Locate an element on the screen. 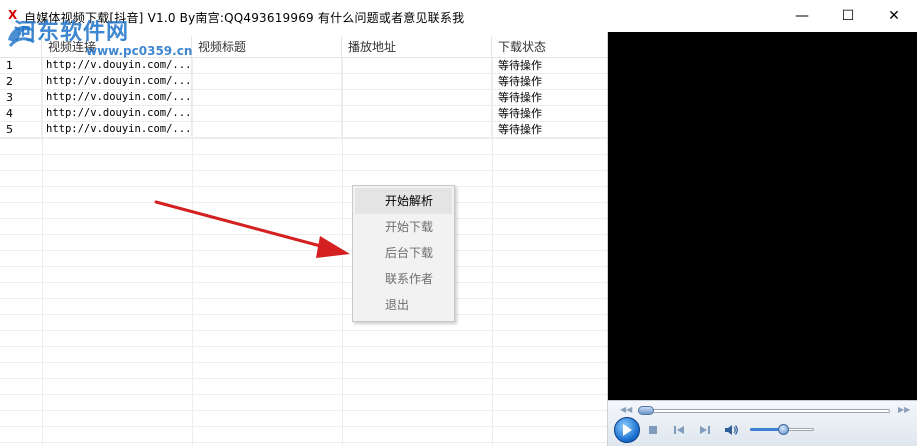 The image size is (917, 446). play-icon is located at coordinates (627, 430).